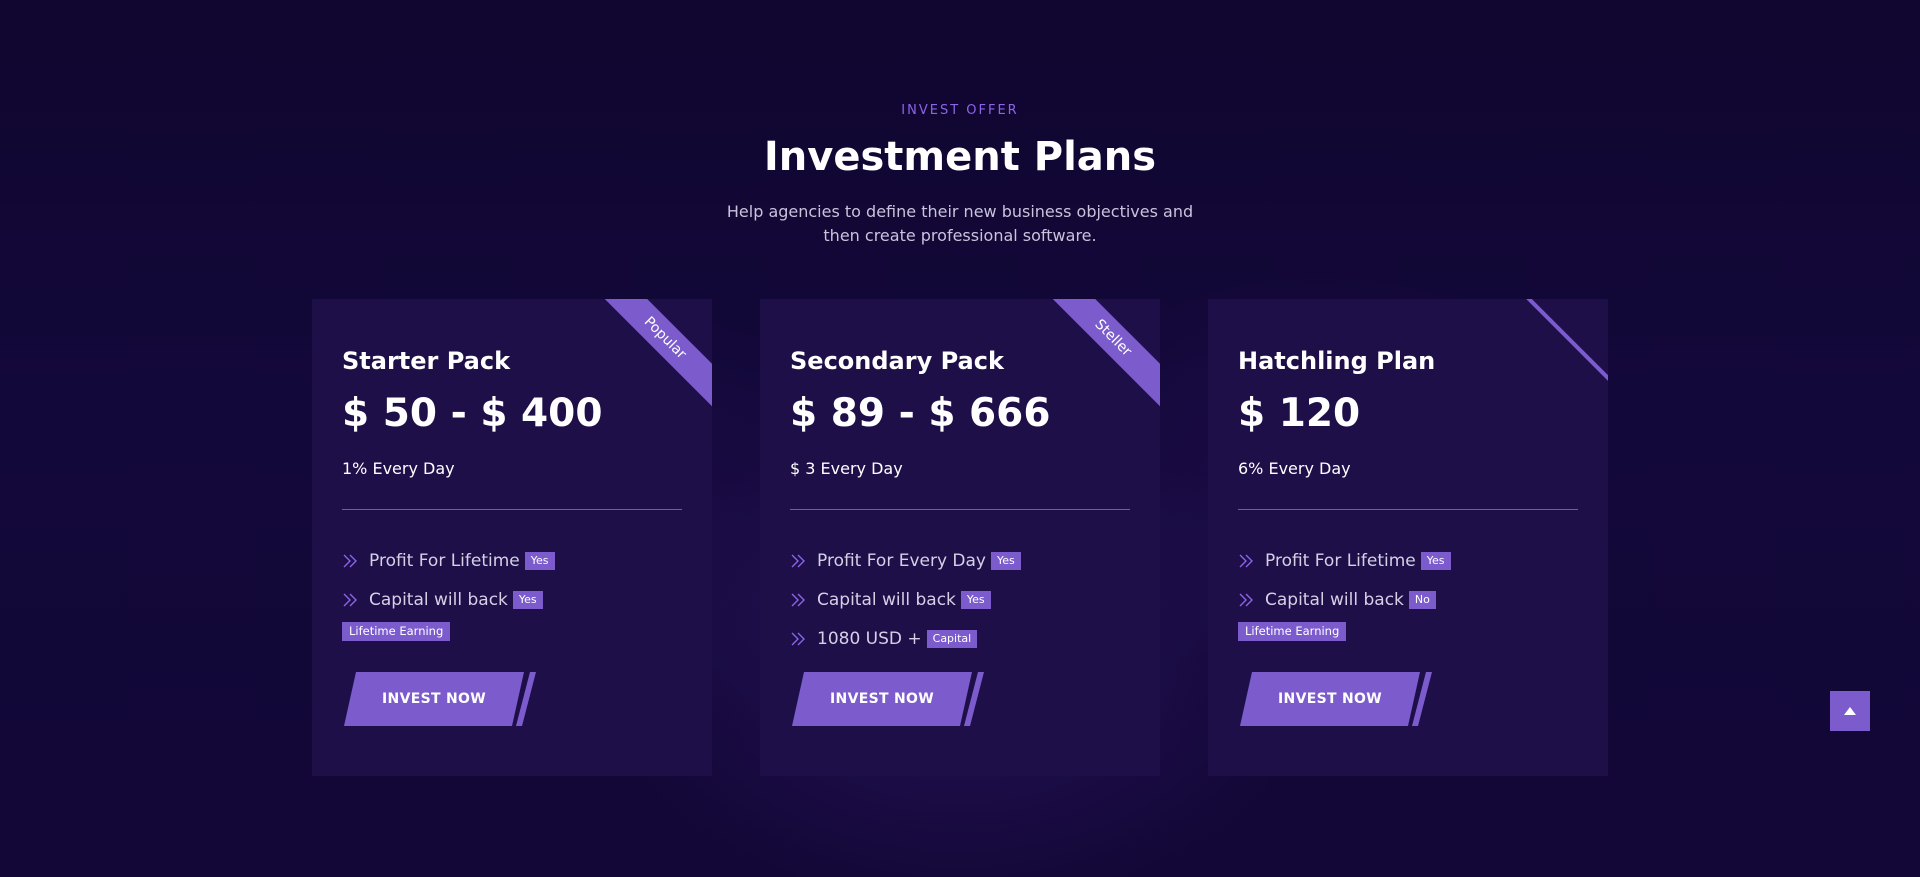 The image size is (1920, 877). What do you see at coordinates (426, 361) in the screenshot?
I see `plan-name: Starter Pack` at bounding box center [426, 361].